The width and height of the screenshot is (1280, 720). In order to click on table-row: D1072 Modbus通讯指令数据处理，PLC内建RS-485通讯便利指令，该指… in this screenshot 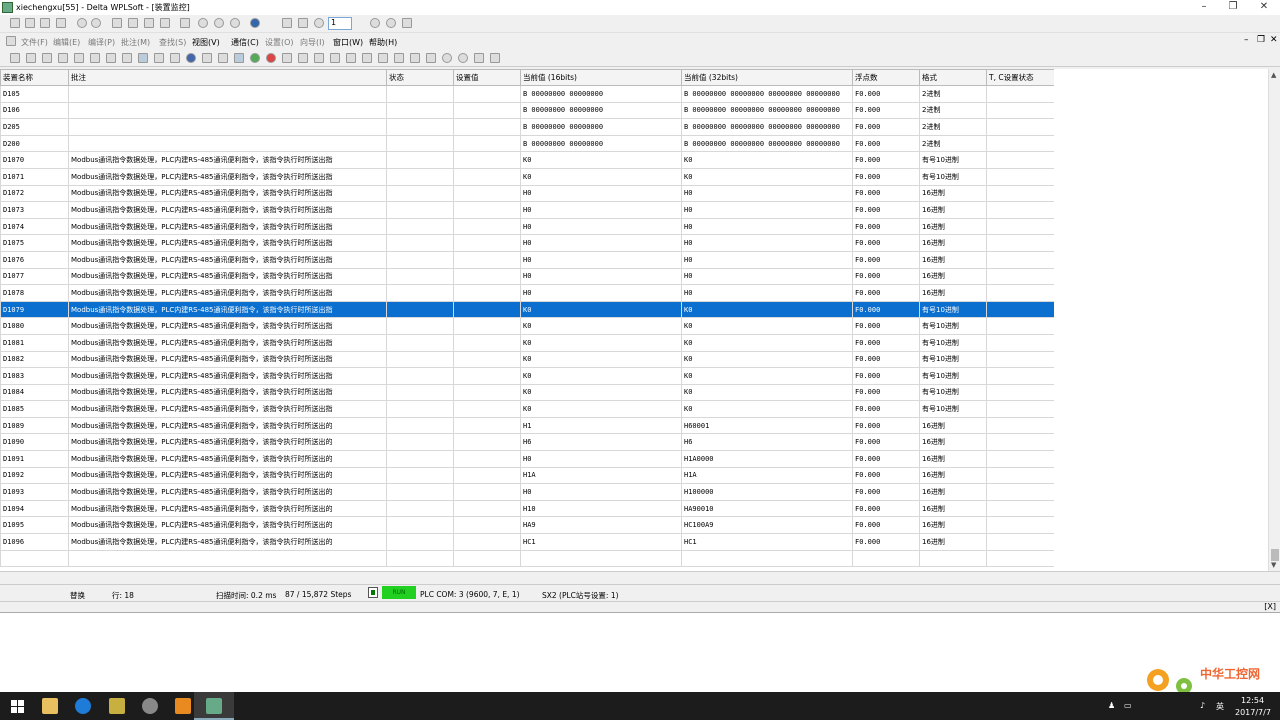, I will do `click(527, 193)`.